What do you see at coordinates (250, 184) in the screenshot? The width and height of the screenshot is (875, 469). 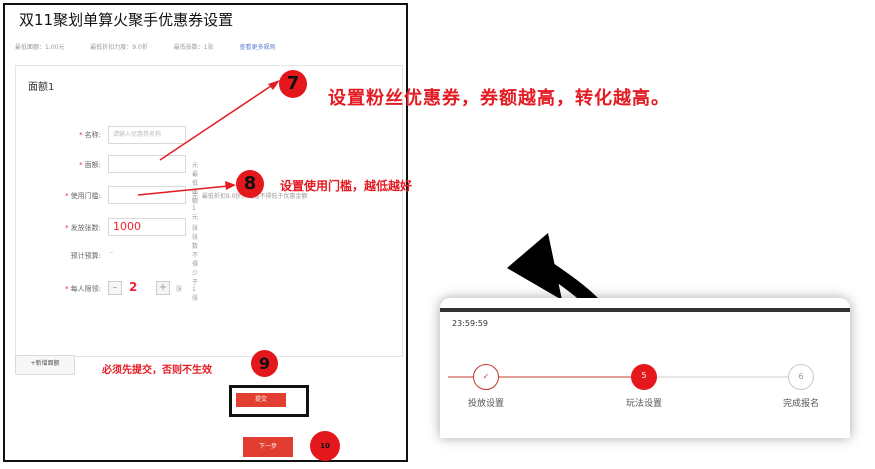 I see `badge-8: 8` at bounding box center [250, 184].